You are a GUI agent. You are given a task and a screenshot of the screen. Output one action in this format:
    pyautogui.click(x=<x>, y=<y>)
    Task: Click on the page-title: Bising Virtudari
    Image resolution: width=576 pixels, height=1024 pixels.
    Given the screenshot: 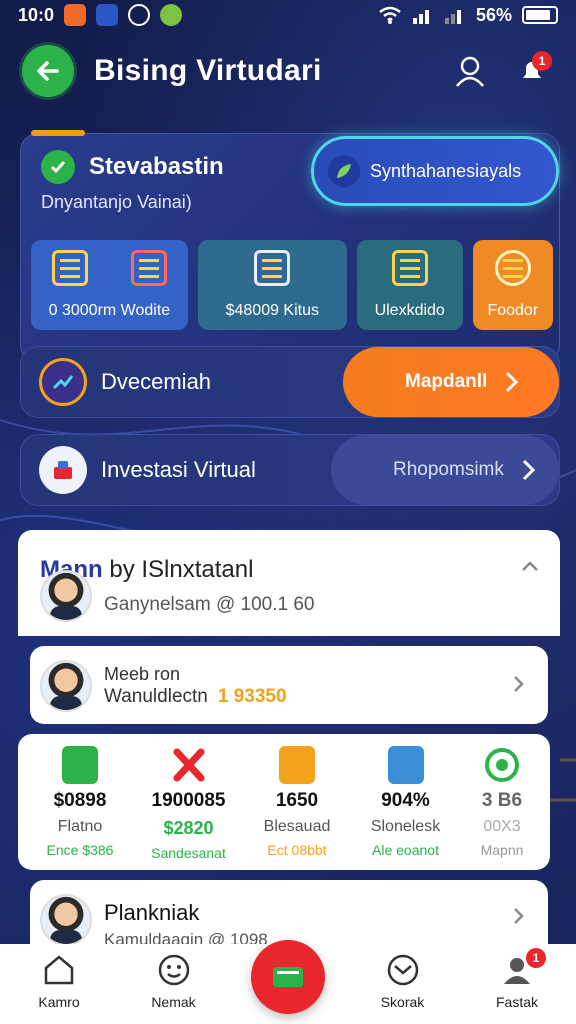 What is the action you would take?
    pyautogui.click(x=208, y=70)
    